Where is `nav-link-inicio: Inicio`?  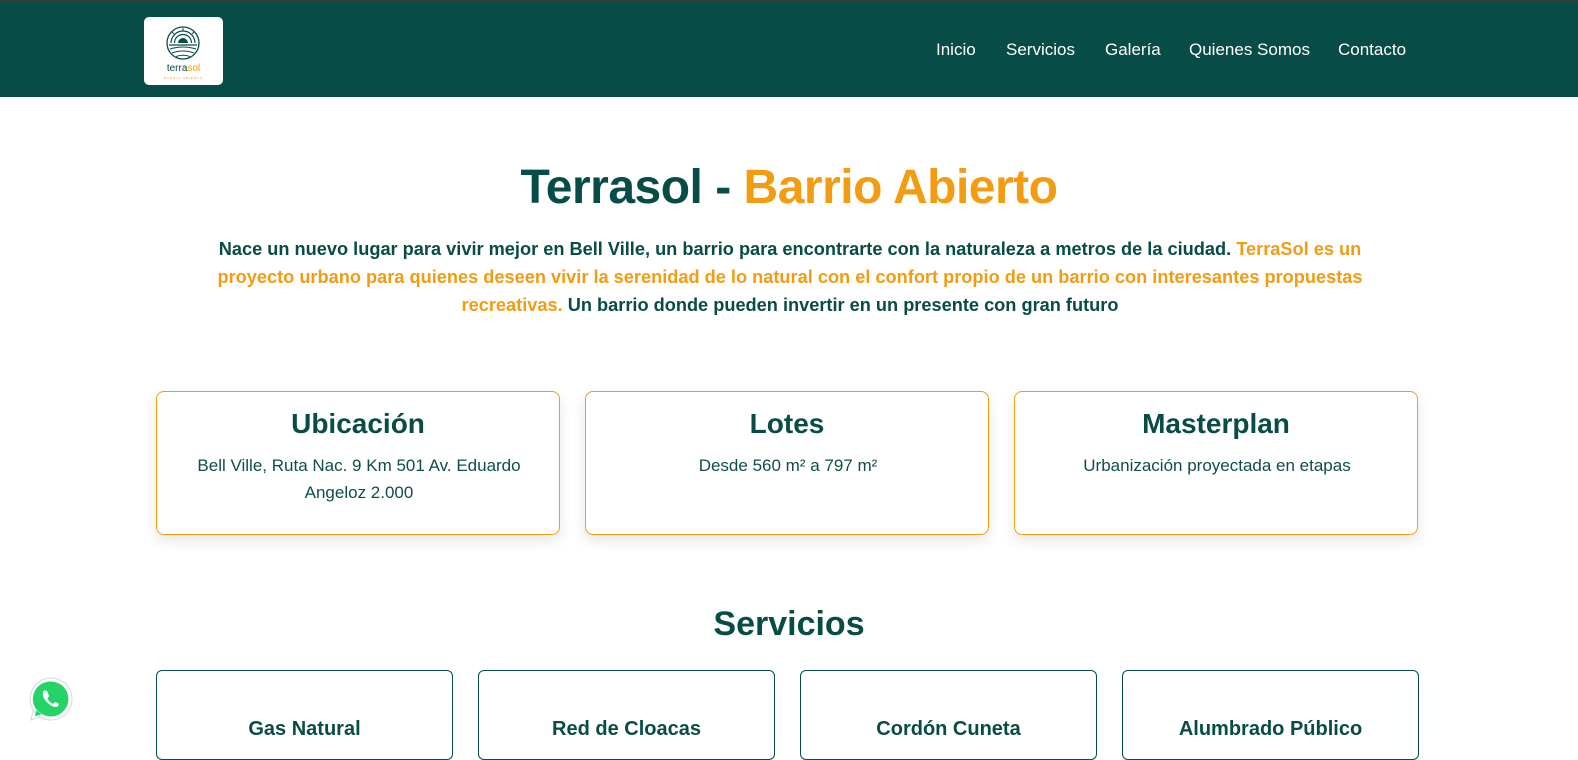
nav-link-inicio: Inicio is located at coordinates (956, 50).